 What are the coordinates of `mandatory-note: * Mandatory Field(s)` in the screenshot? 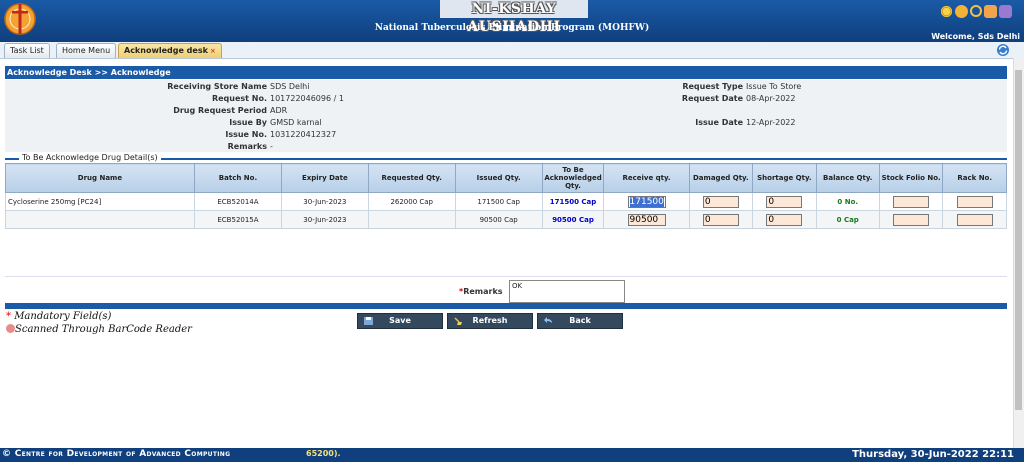 It's located at (58, 316).